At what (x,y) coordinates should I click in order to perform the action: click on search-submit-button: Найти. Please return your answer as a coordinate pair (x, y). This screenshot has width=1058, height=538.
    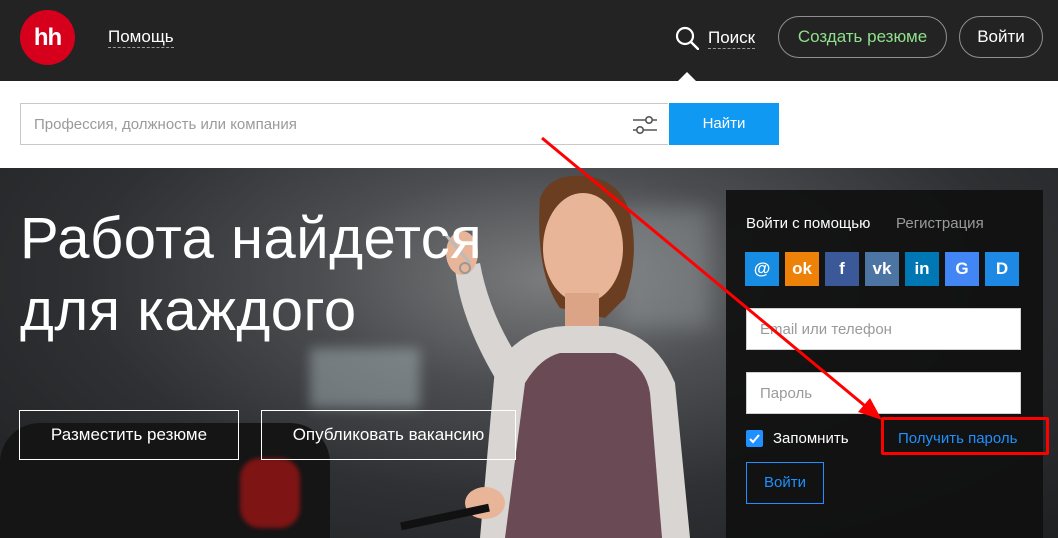
    Looking at the image, I should click on (724, 124).